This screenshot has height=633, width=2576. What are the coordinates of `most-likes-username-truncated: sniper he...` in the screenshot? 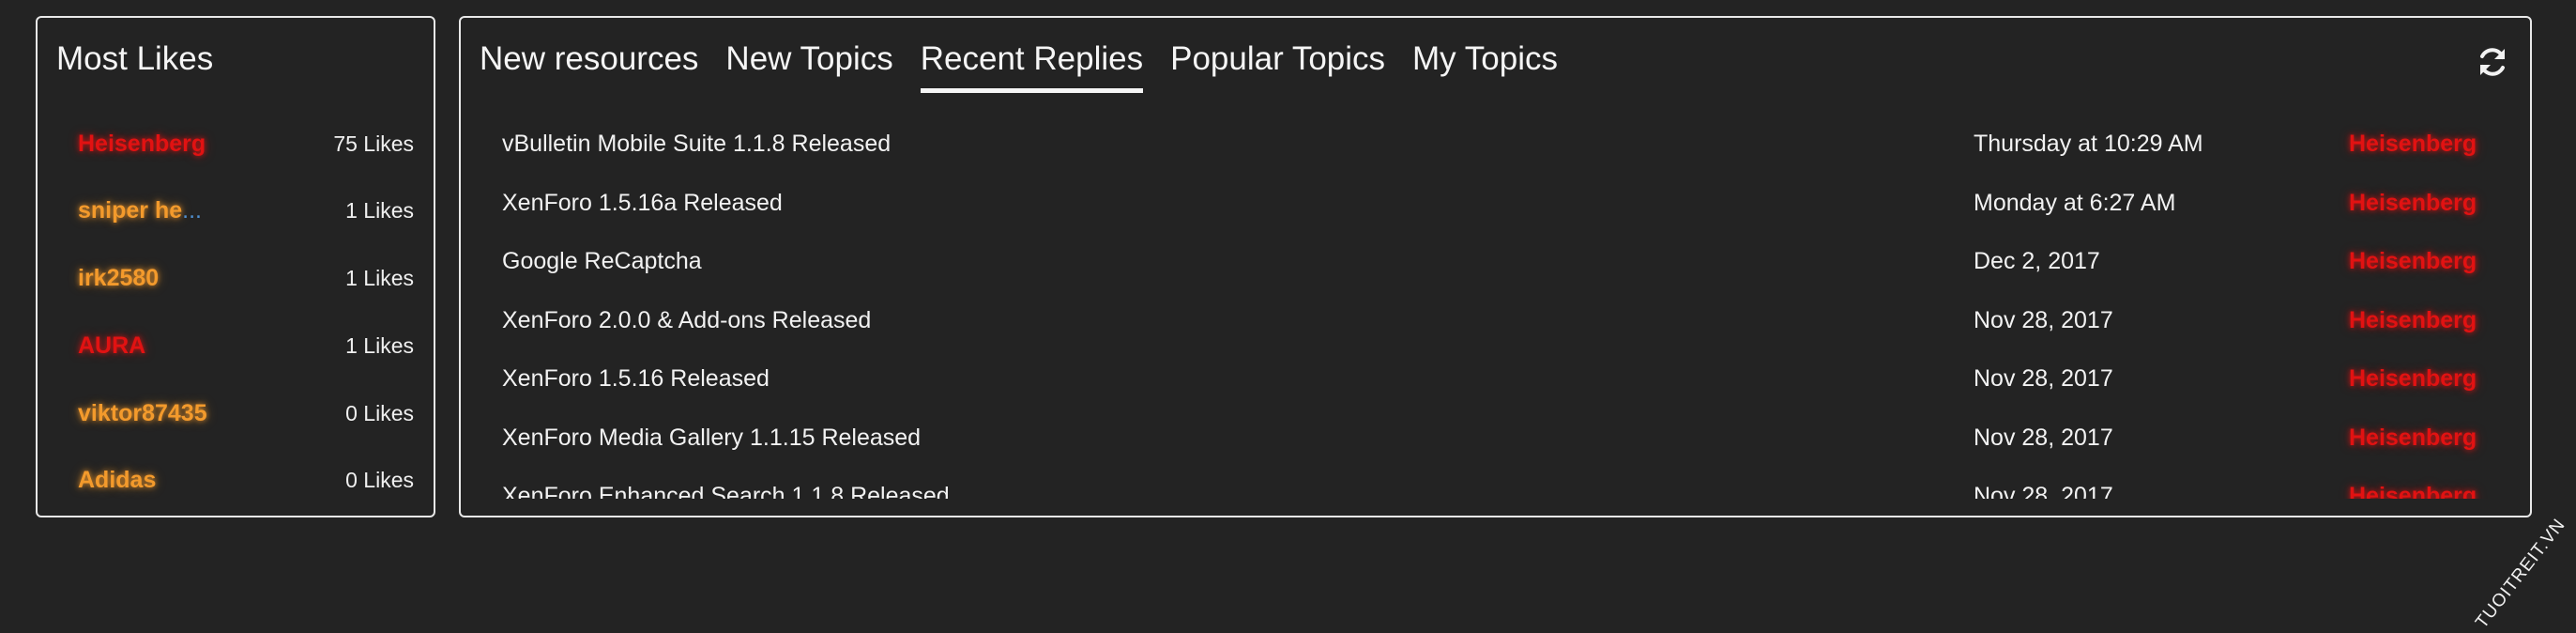 It's located at (140, 210).